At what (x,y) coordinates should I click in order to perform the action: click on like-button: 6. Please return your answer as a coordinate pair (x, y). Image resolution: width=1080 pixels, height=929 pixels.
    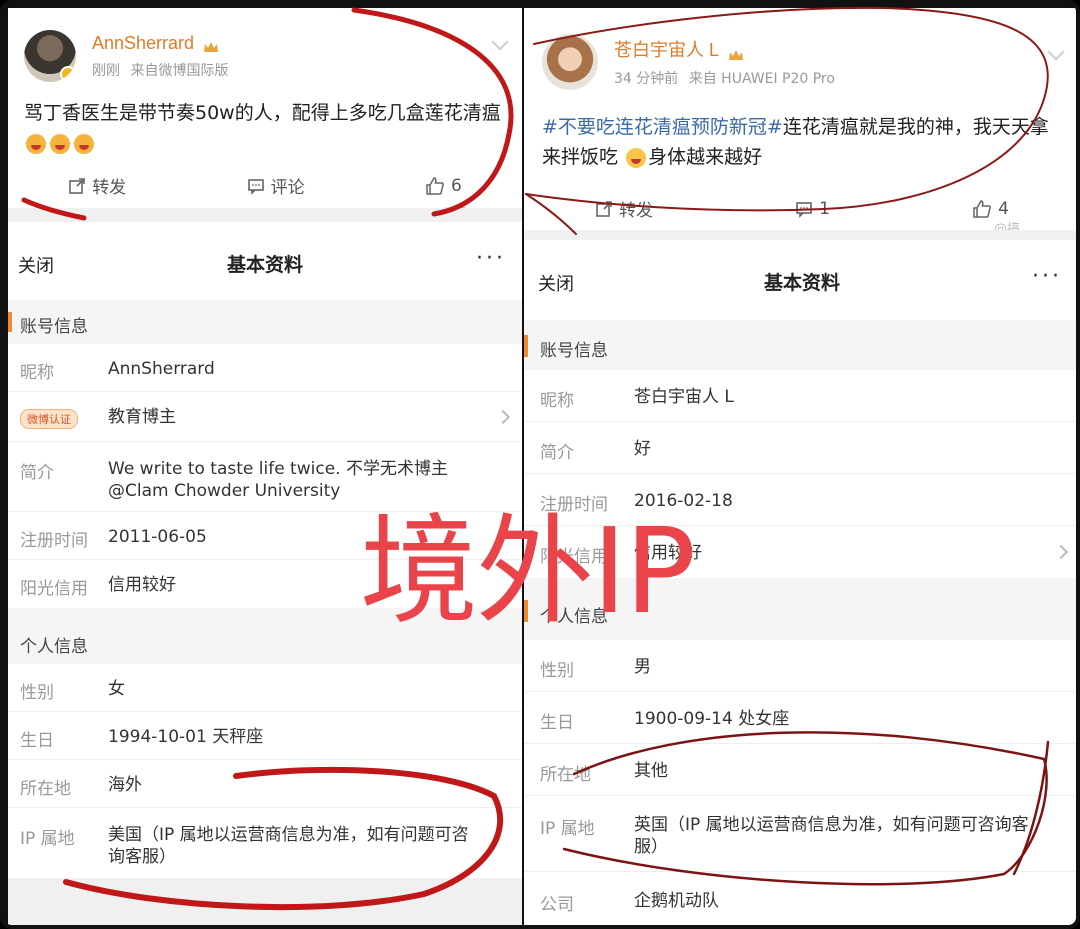
    Looking at the image, I should click on (443, 185).